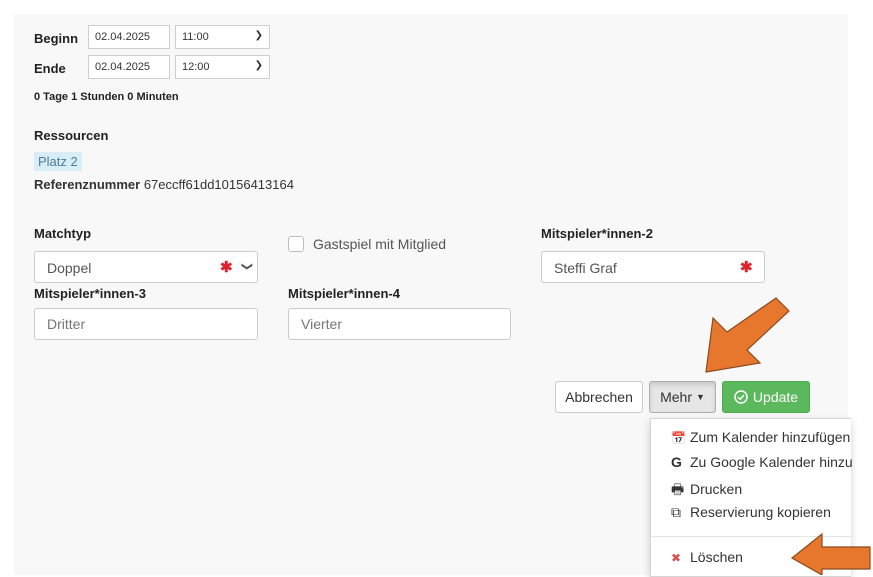 This screenshot has height=577, width=873. Describe the element at coordinates (71, 135) in the screenshot. I see `resources-heading: Ressourcen` at that location.